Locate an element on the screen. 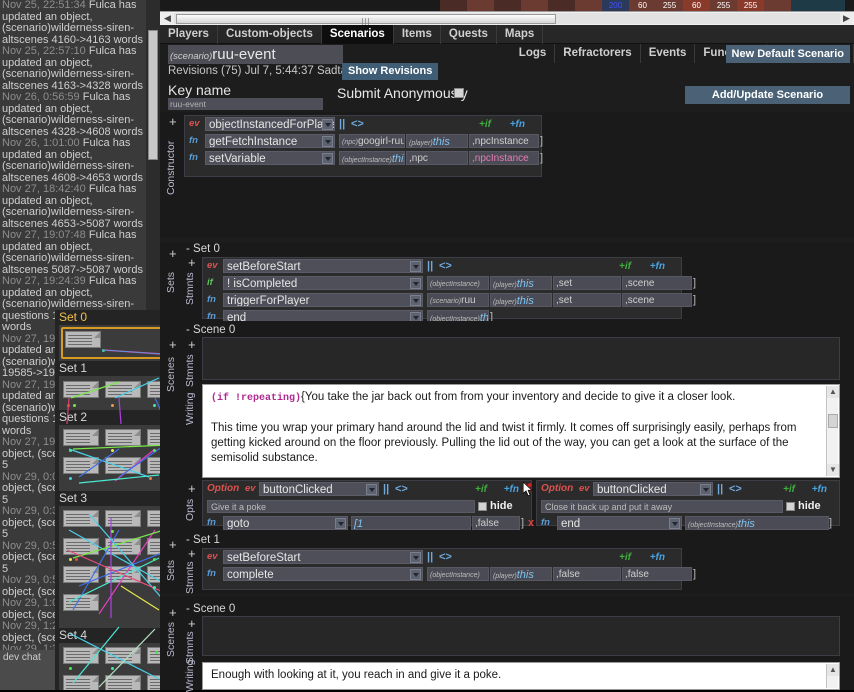  scenario-name-field: (scenario)ruu-event is located at coordinates (255, 54).